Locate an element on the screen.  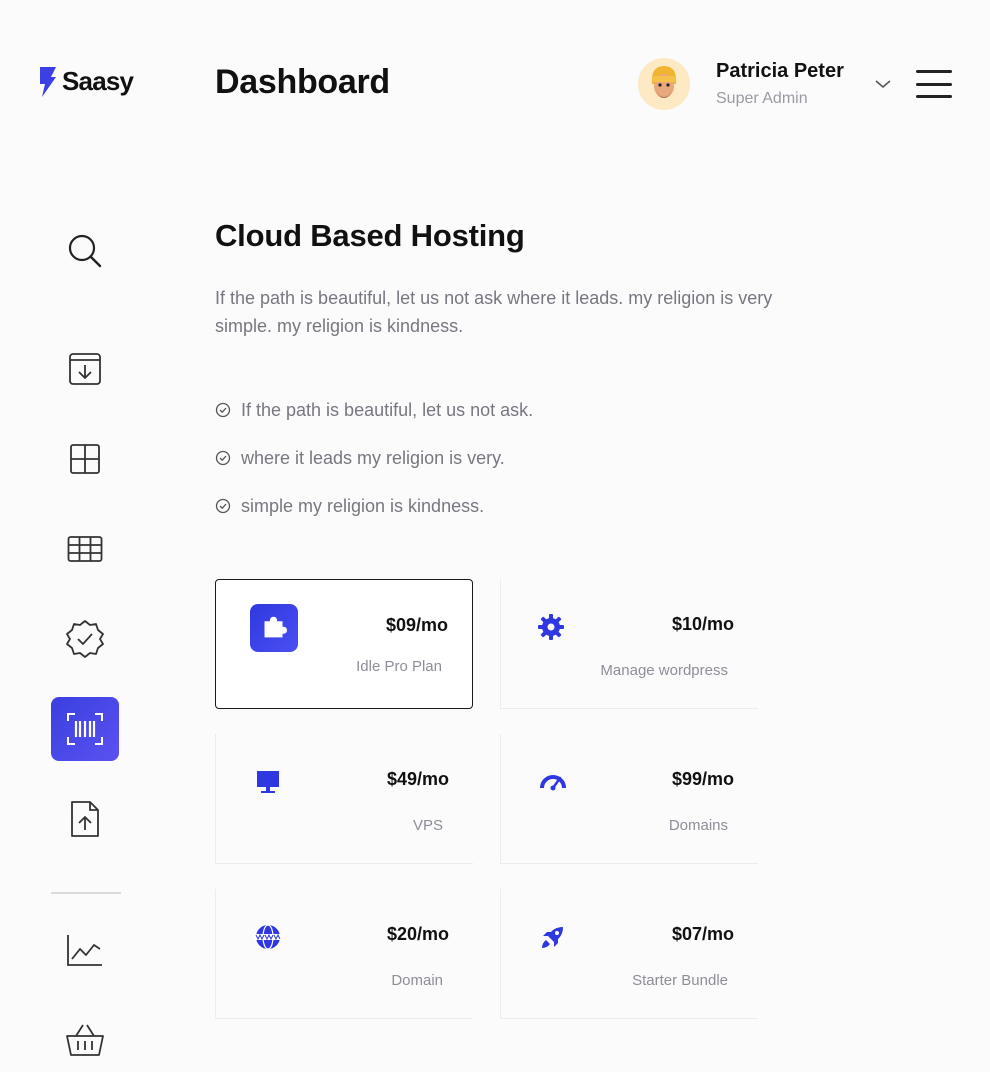
download-box-icon is located at coordinates (85, 369).